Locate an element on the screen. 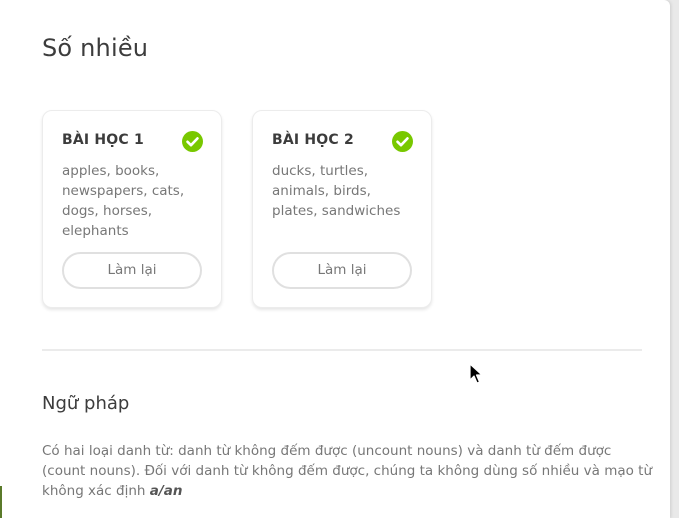 The image size is (679, 518). grammar-title: Ngữ pháp is located at coordinates (86, 403).